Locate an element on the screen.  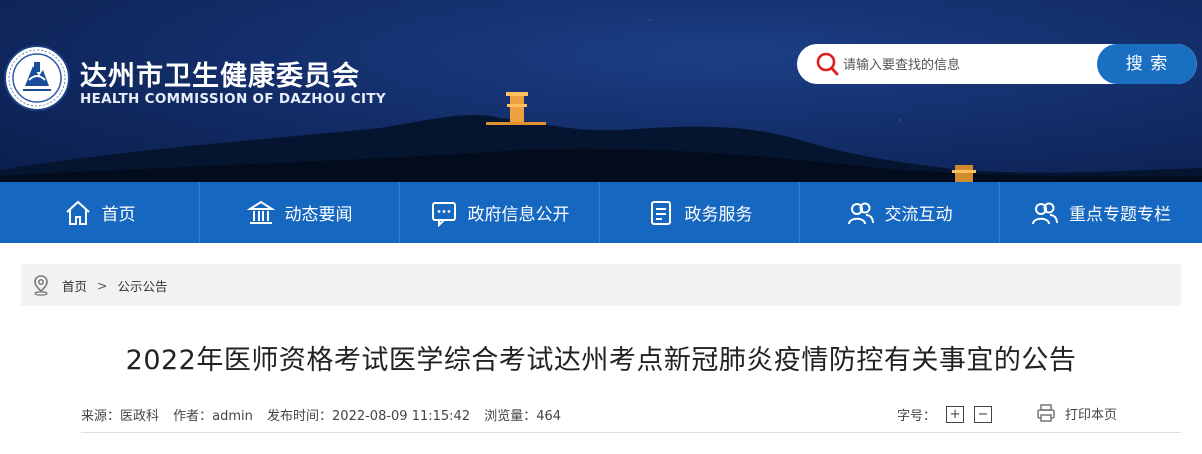
nav-item-label: 重点专题专栏 is located at coordinates (1120, 215).